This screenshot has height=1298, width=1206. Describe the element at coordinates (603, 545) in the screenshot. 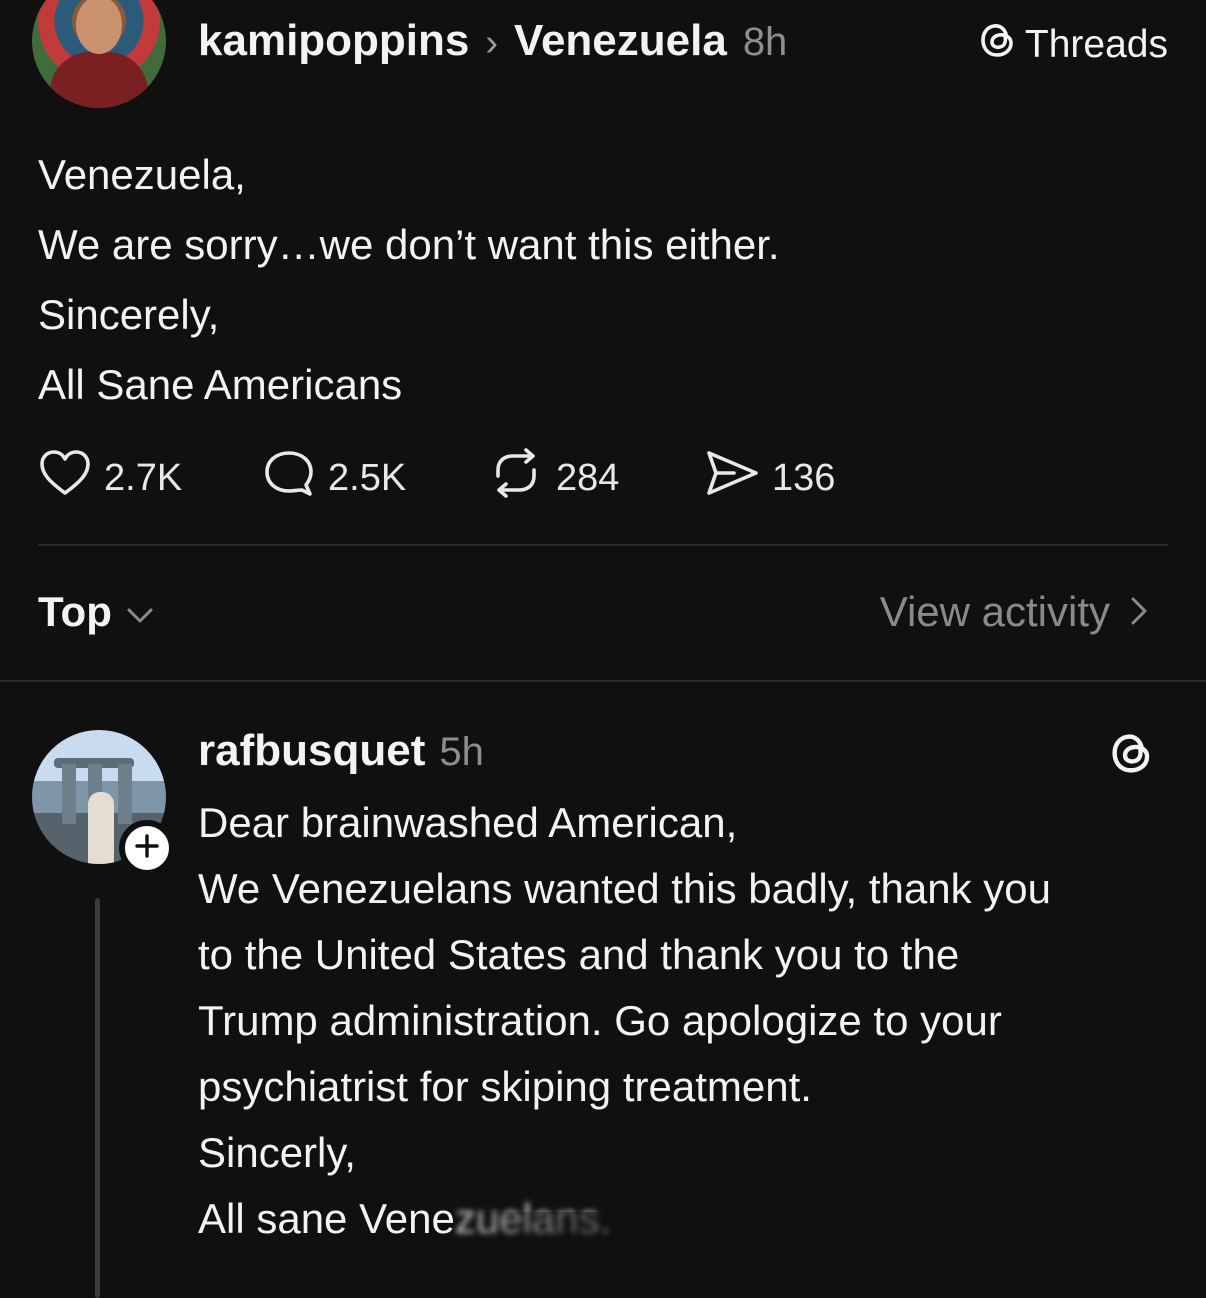

I see `section-divider` at that location.